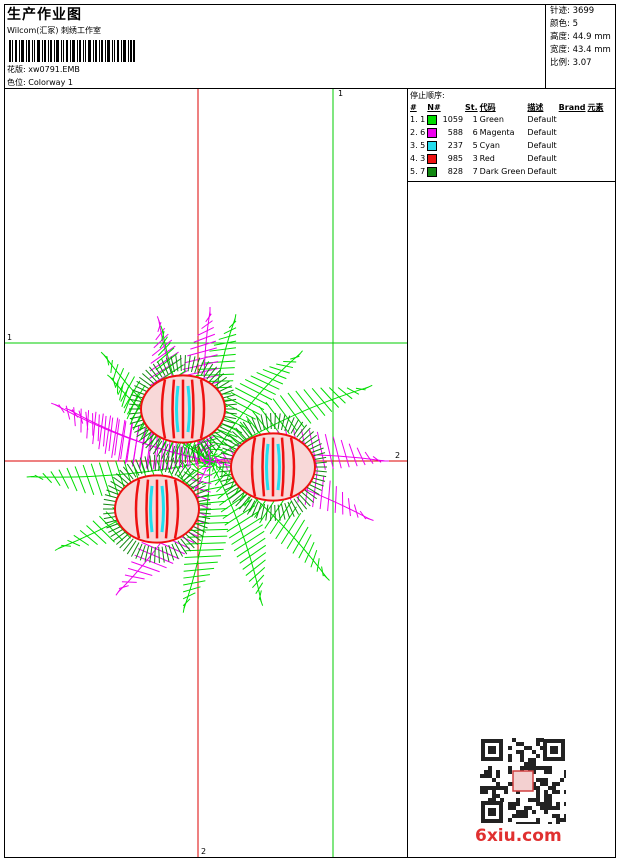  I want to click on qr-code, so click(523, 781).